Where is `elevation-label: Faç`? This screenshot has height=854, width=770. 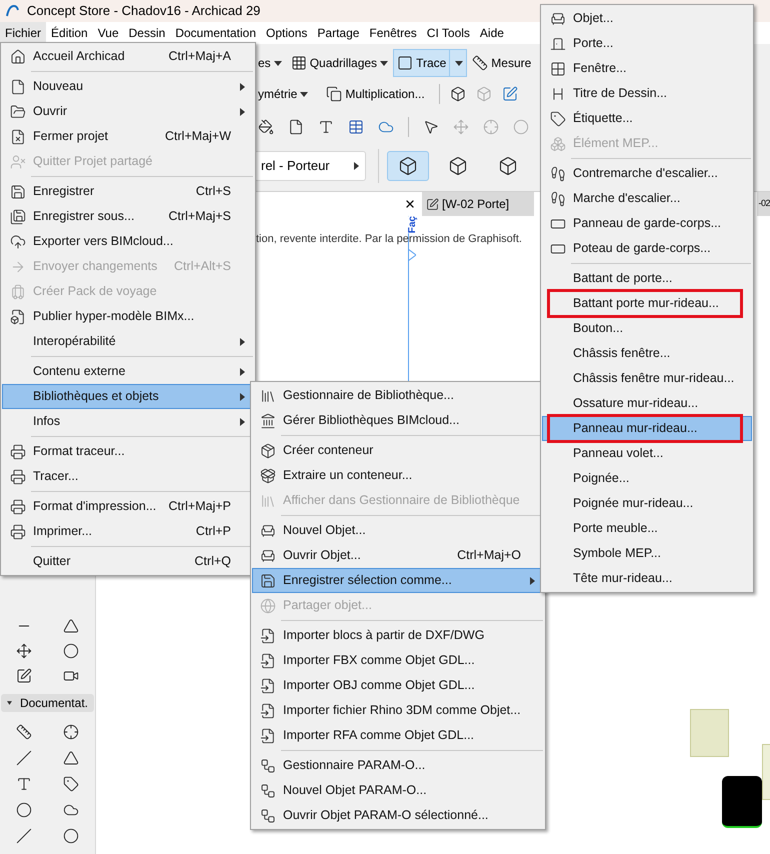
elevation-label: Faç is located at coordinates (412, 225).